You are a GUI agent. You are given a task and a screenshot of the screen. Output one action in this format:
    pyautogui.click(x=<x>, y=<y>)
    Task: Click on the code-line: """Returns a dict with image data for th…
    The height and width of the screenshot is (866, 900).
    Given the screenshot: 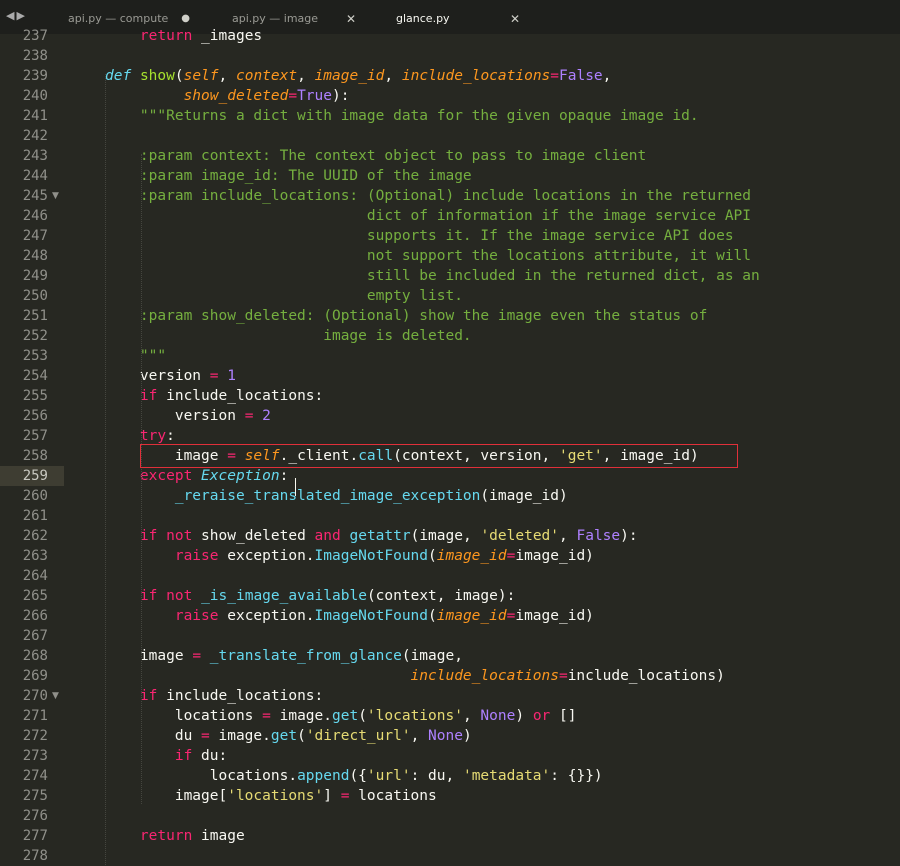 What is the action you would take?
    pyautogui.click(x=402, y=116)
    